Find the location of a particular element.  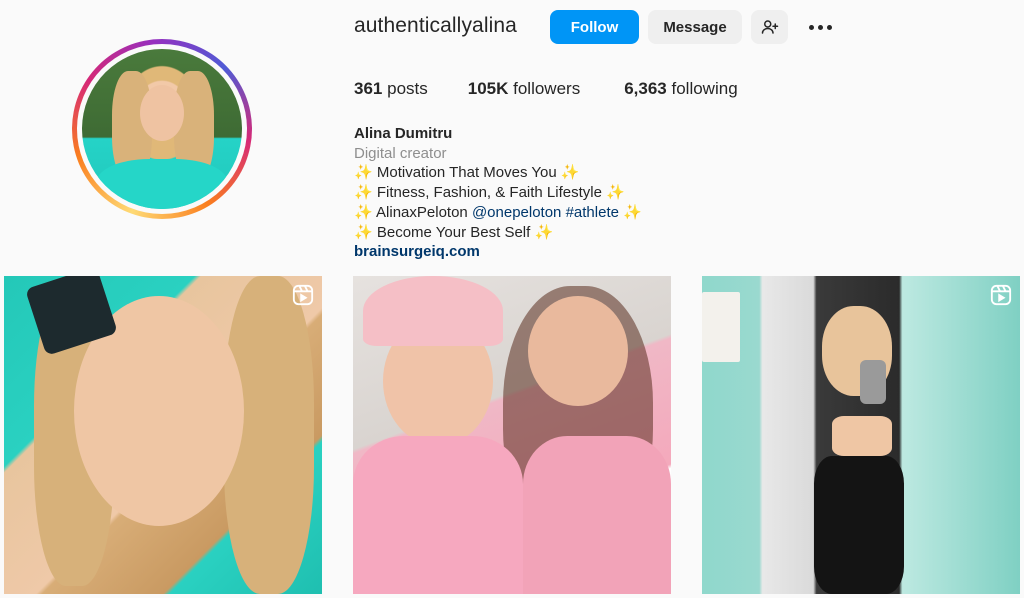

following-stat: 6,363 following is located at coordinates (680, 89).